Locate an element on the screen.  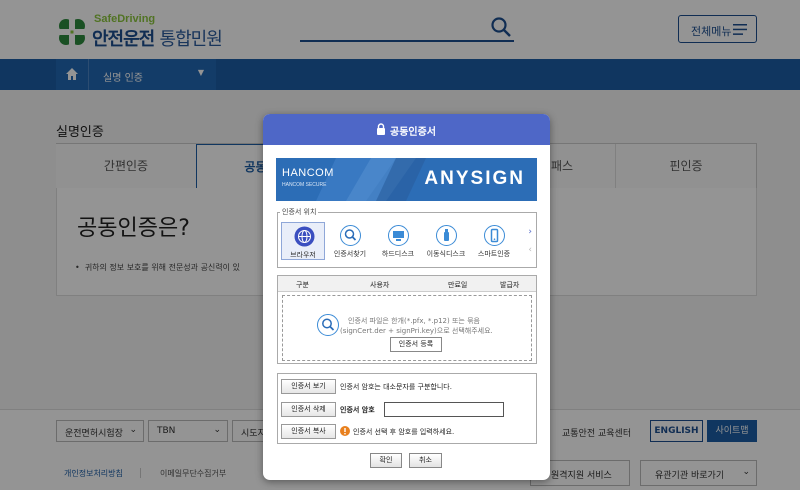
cert-location-legend: 인증서 위치 is located at coordinates (299, 212).